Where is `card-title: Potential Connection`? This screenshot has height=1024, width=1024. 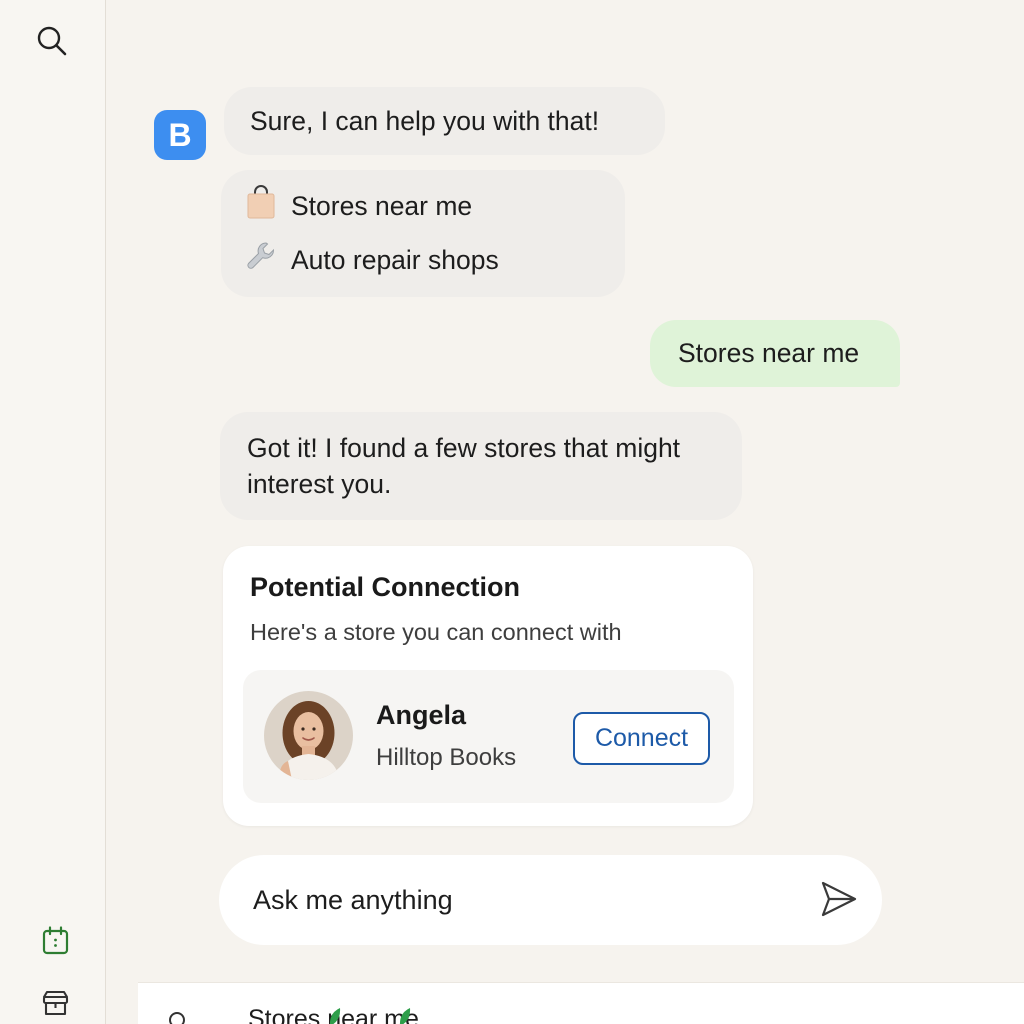 card-title: Potential Connection is located at coordinates (385, 587).